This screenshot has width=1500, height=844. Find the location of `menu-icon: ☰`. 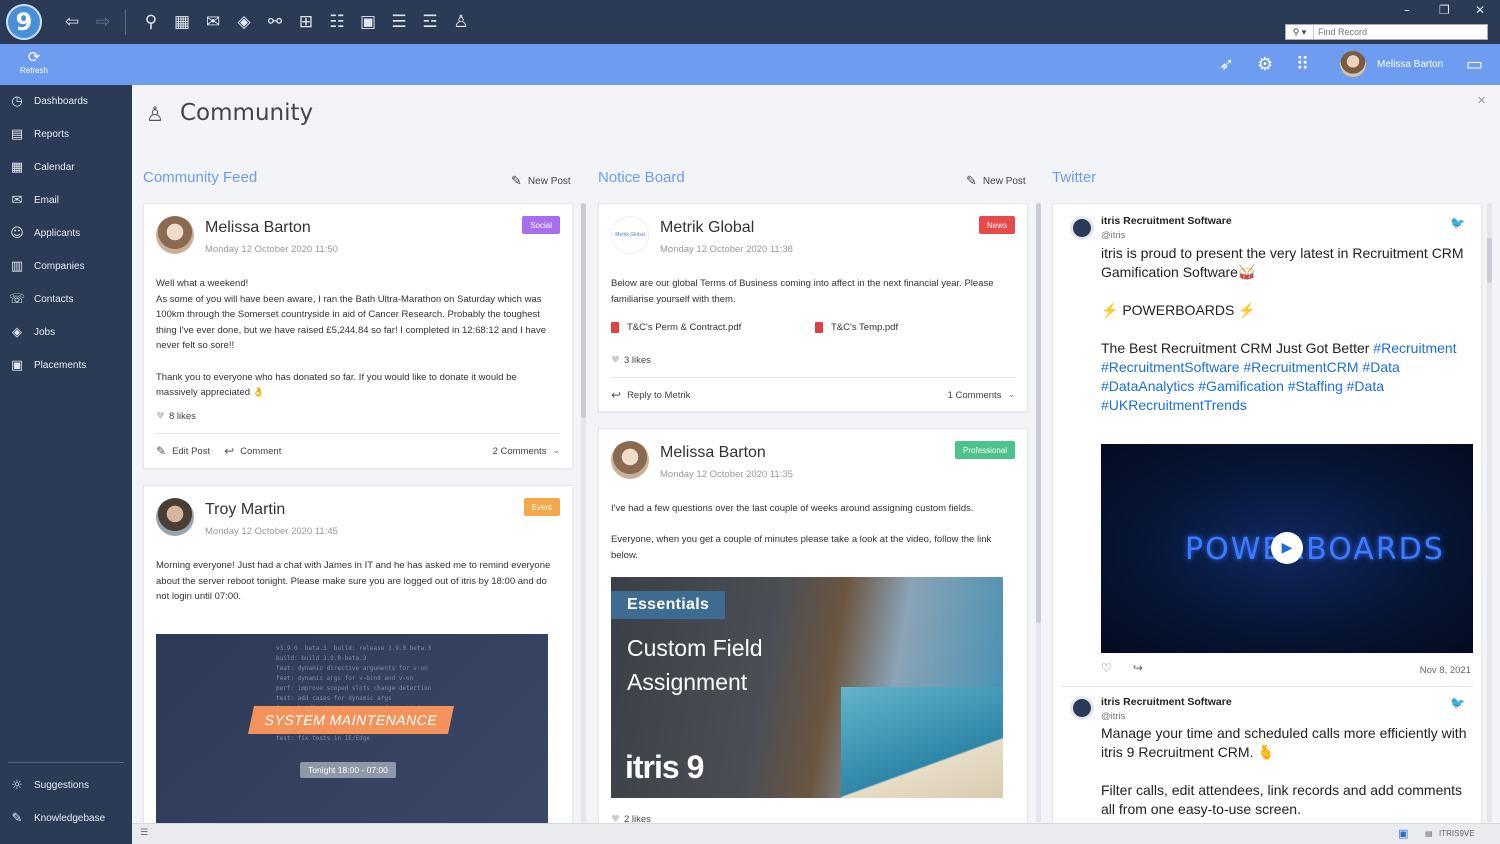

menu-icon: ☰ is located at coordinates (144, 833).